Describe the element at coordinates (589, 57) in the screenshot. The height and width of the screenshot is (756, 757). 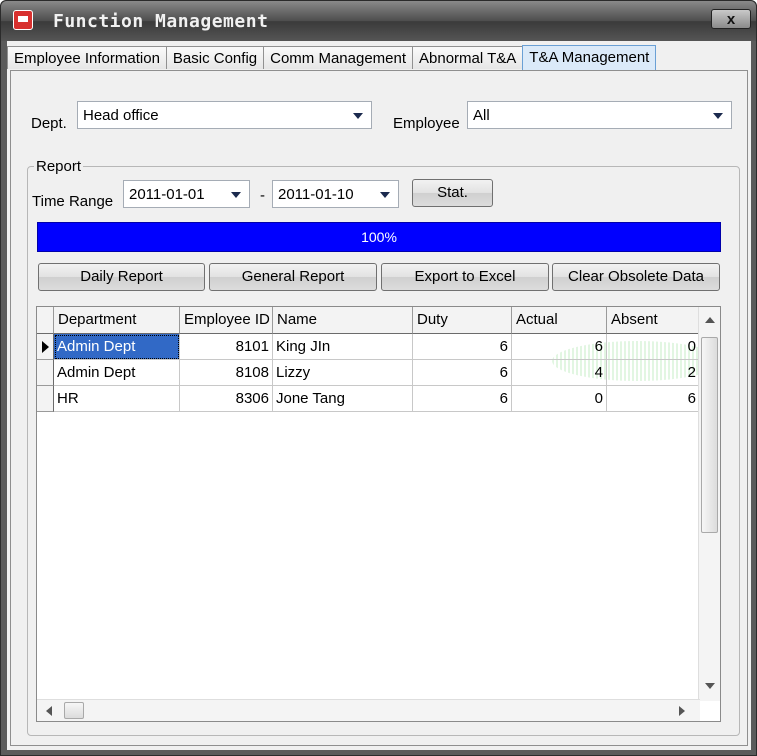
I see `tab-ta-management: T&A Management` at that location.